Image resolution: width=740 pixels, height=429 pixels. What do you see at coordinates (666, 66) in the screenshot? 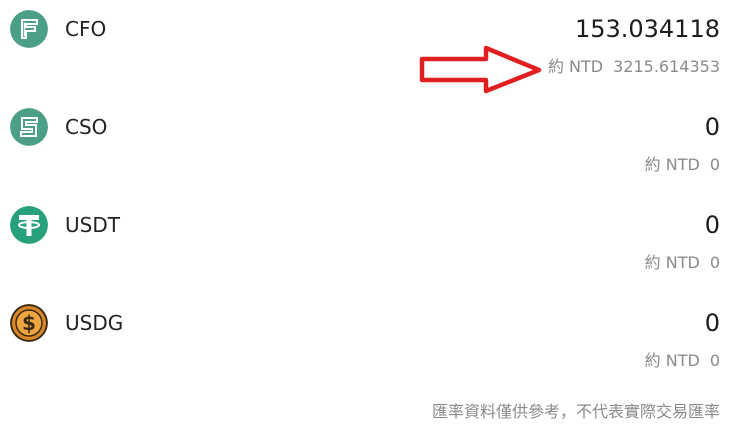
I see `fiat-value: 3215.614353` at bounding box center [666, 66].